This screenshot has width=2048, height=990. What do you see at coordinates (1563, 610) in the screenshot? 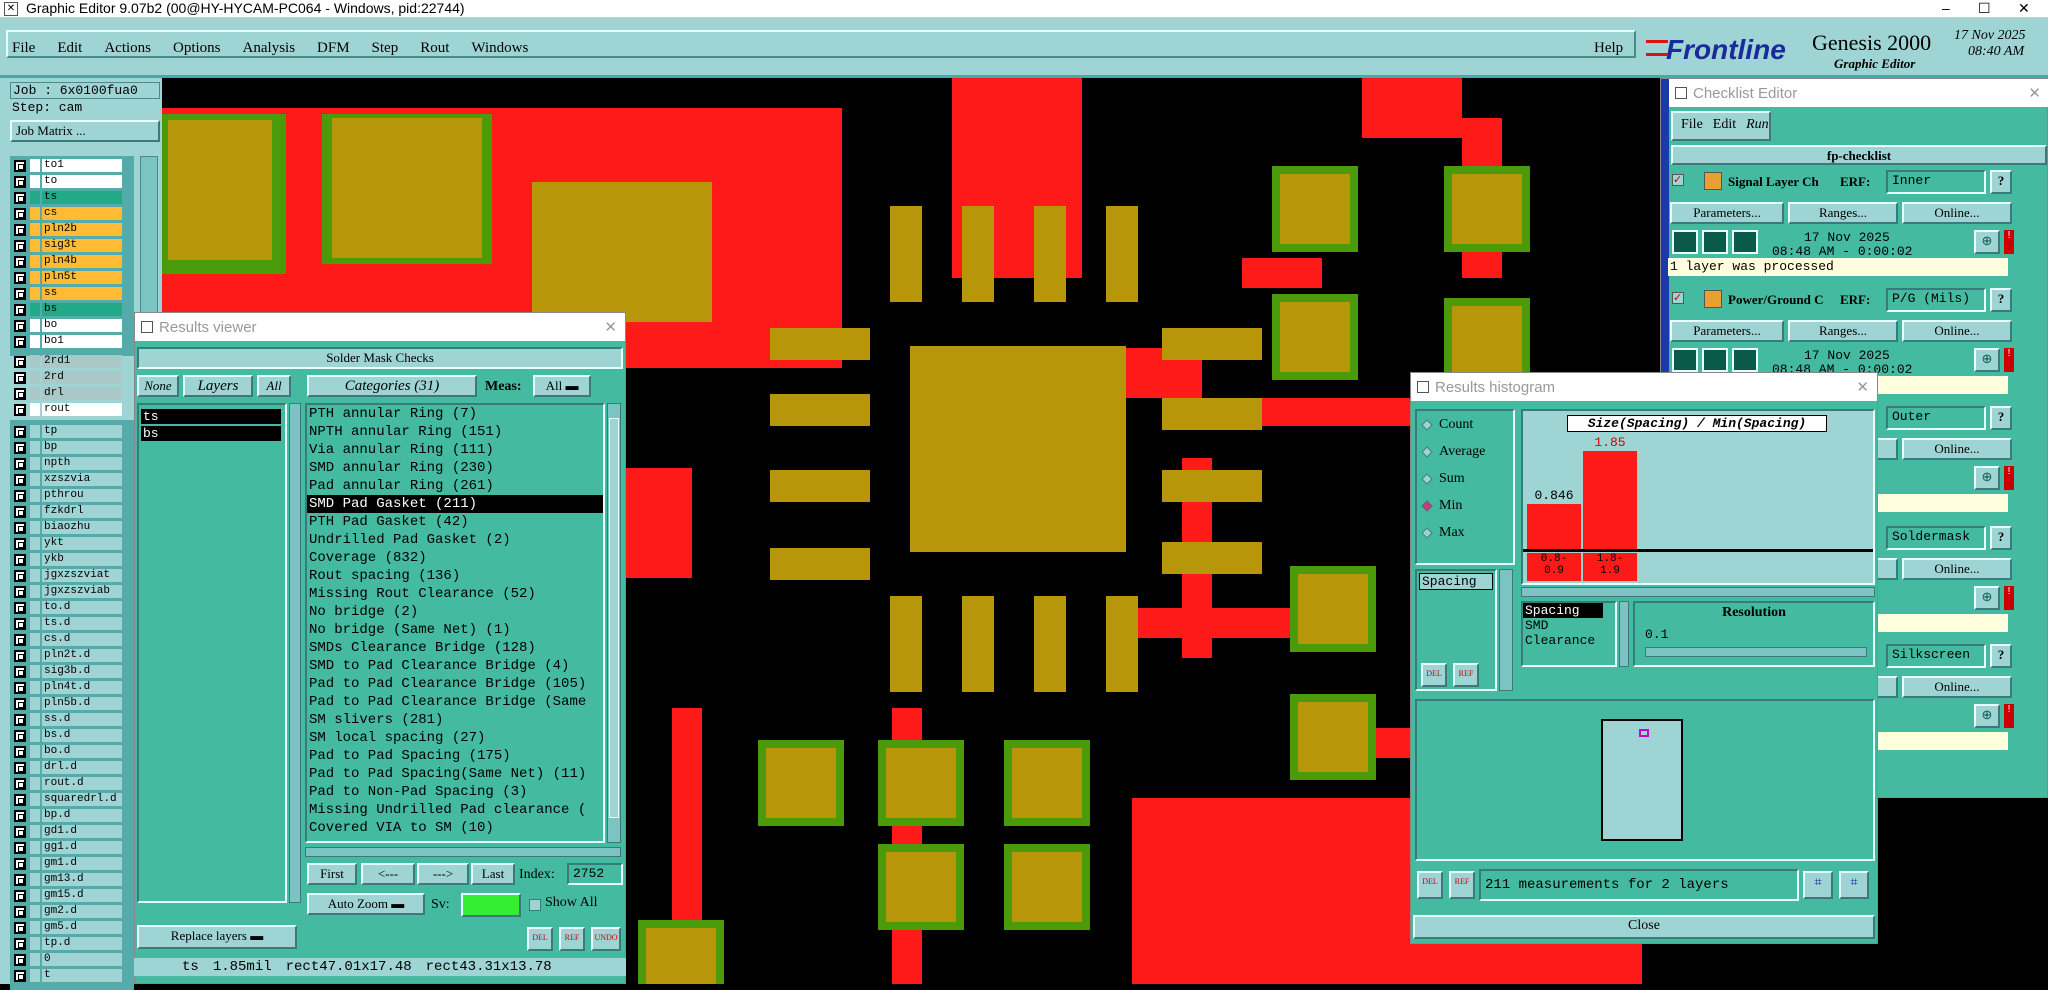
I see `axis-item: Spacing` at bounding box center [1563, 610].